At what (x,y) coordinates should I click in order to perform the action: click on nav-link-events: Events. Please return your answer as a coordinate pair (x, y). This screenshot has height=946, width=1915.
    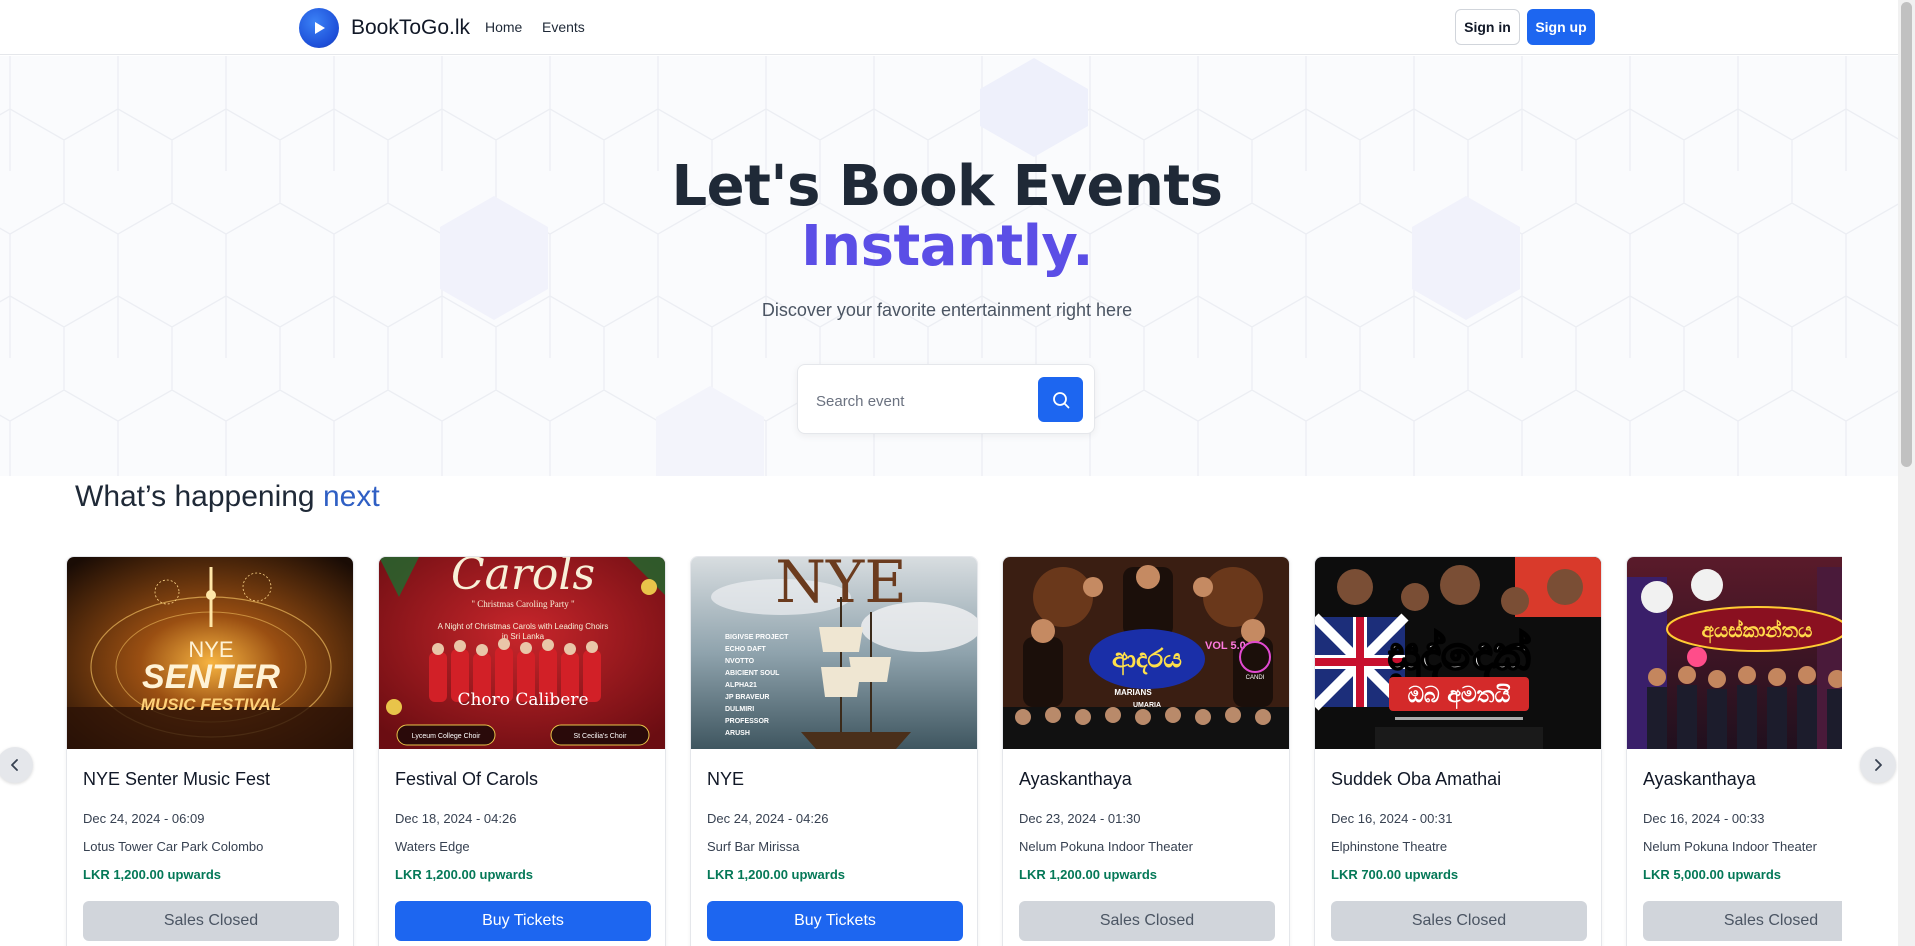
    Looking at the image, I should click on (563, 27).